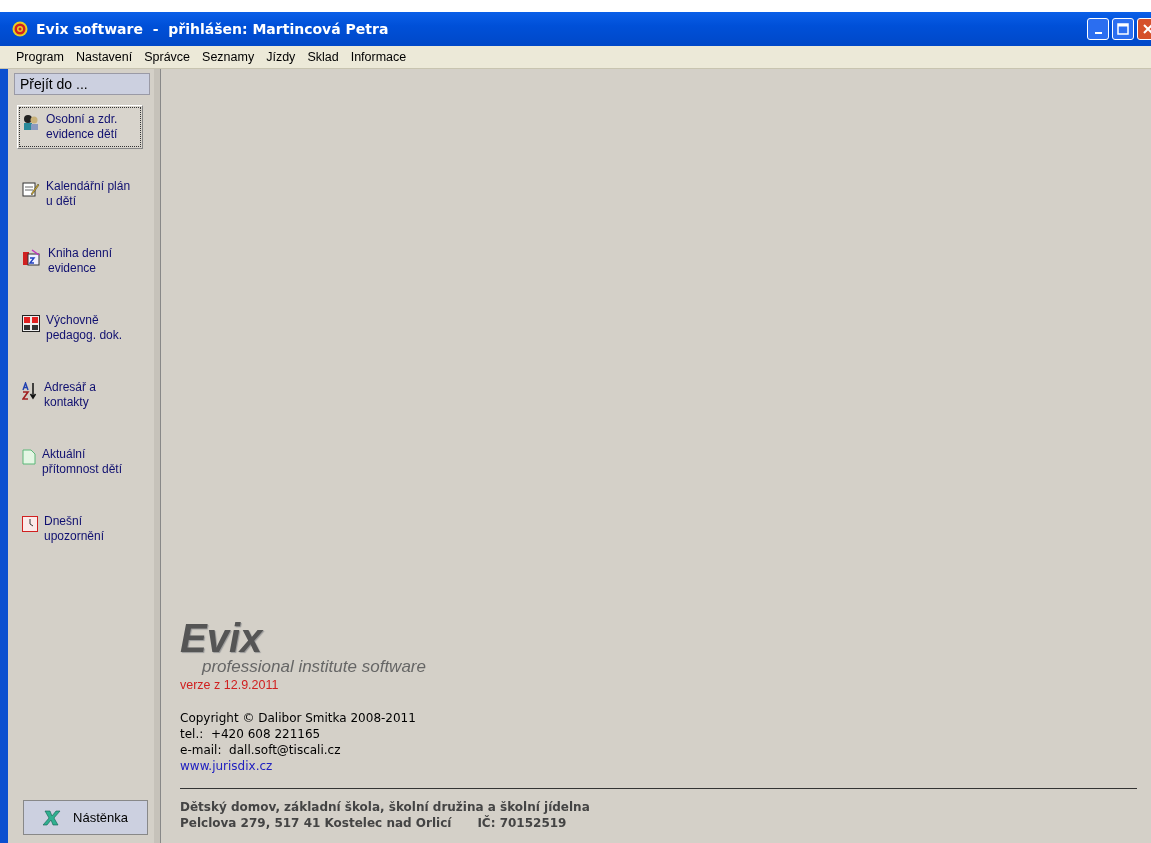  What do you see at coordinates (80, 462) in the screenshot?
I see `nav-button: Aktuální přítomnost dětí` at bounding box center [80, 462].